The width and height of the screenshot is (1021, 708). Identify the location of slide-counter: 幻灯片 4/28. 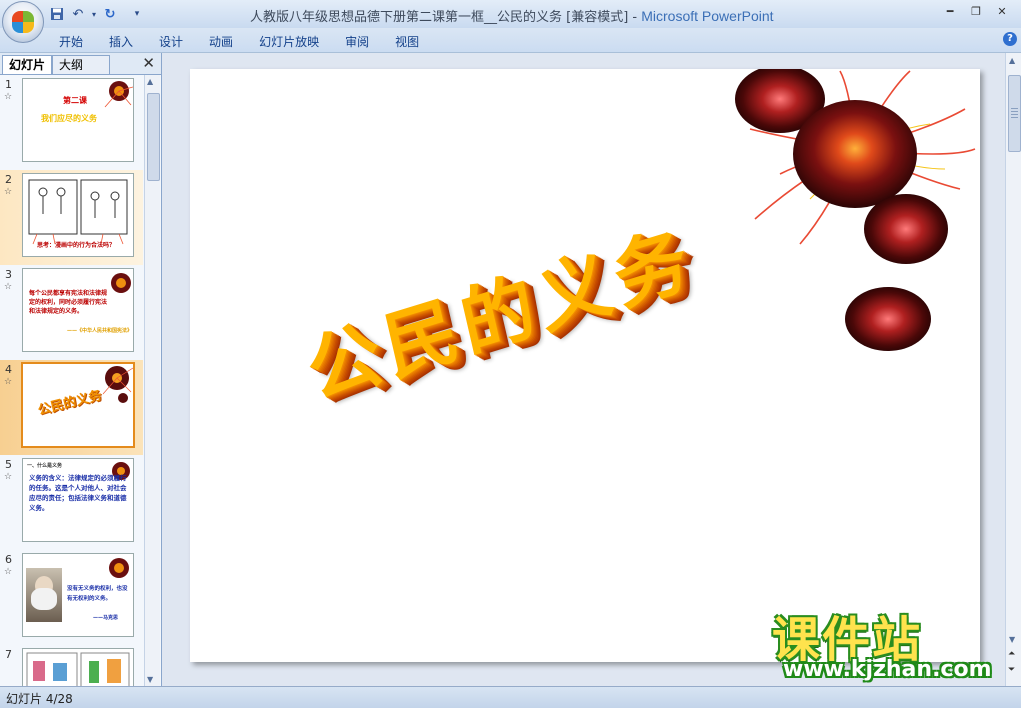
(39, 699).